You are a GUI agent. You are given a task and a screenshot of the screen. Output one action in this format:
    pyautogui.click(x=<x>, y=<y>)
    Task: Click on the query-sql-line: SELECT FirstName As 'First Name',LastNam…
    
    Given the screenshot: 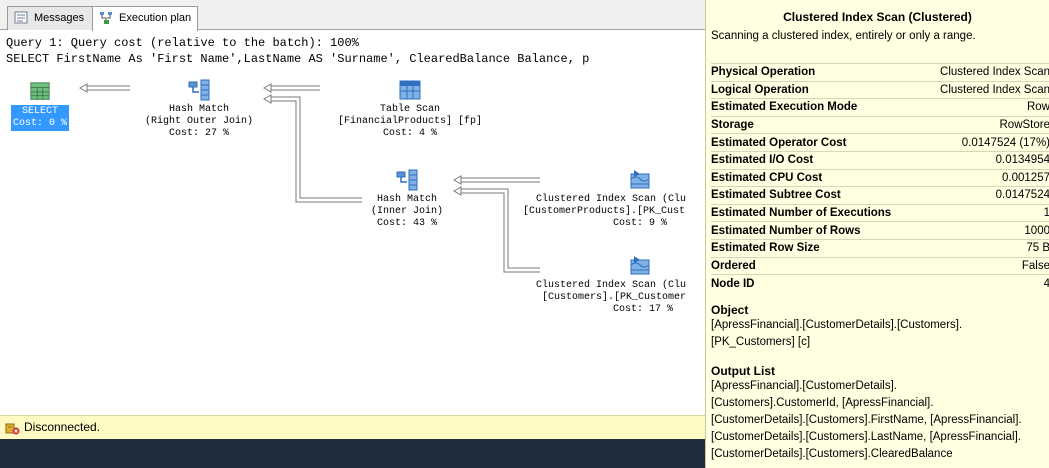 What is the action you would take?
    pyautogui.click(x=298, y=59)
    